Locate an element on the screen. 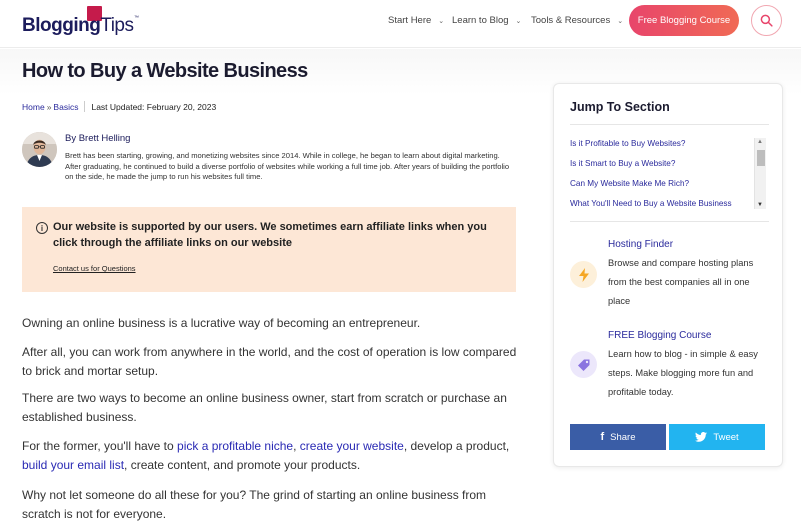 The image size is (801, 531). twitter-icon is located at coordinates (701, 437).